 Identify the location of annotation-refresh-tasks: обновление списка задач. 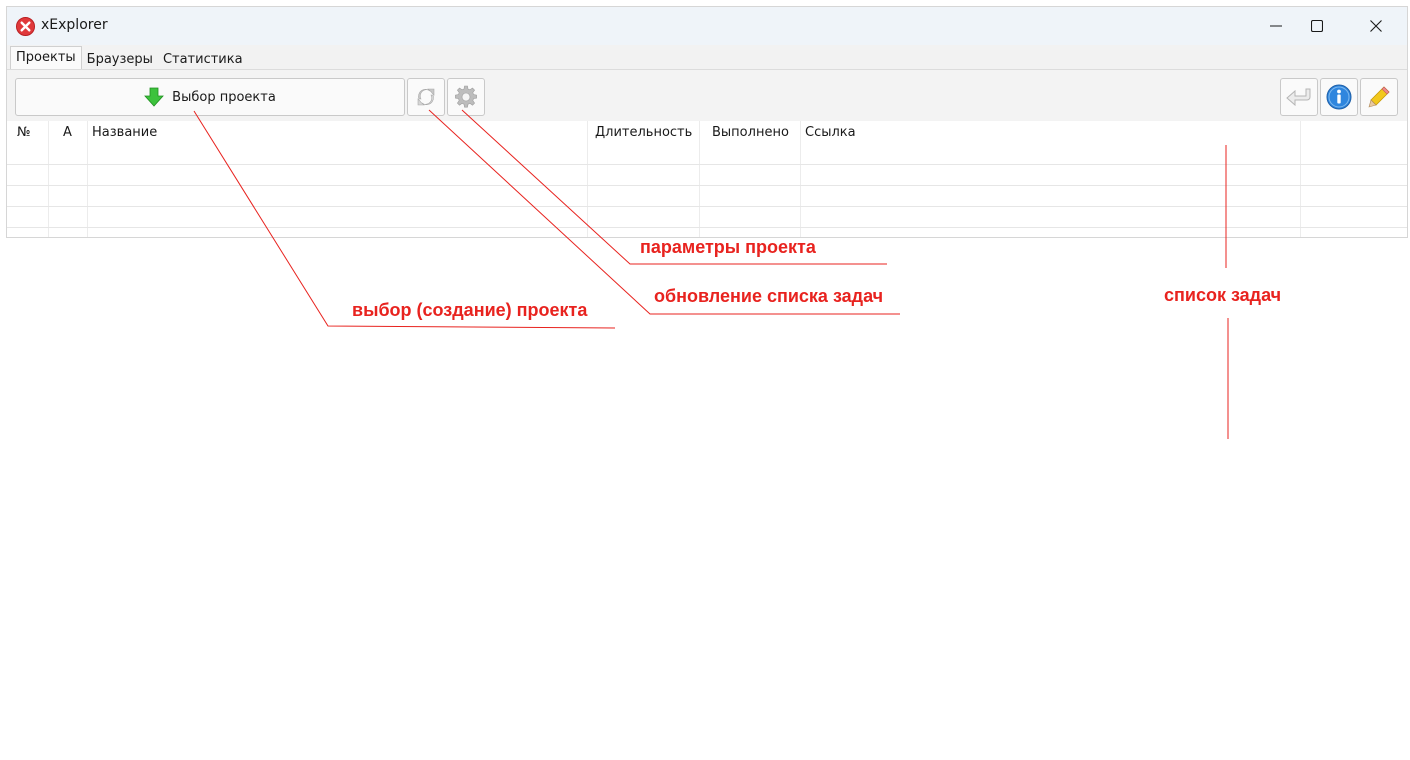
(769, 296).